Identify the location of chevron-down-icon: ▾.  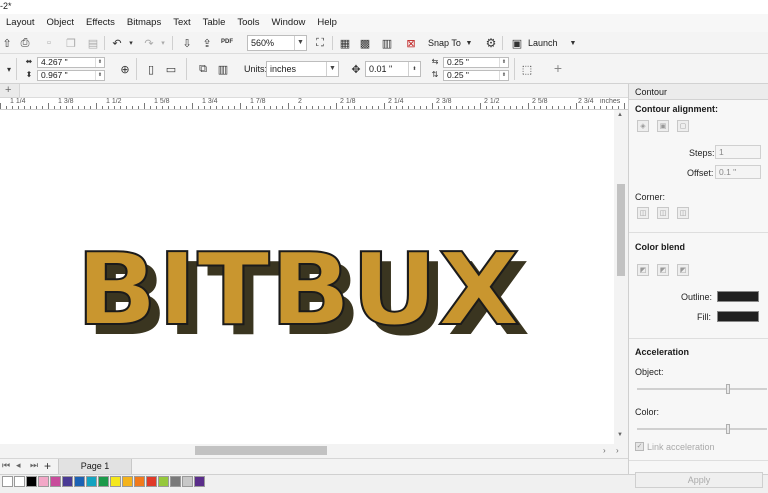
(9, 69).